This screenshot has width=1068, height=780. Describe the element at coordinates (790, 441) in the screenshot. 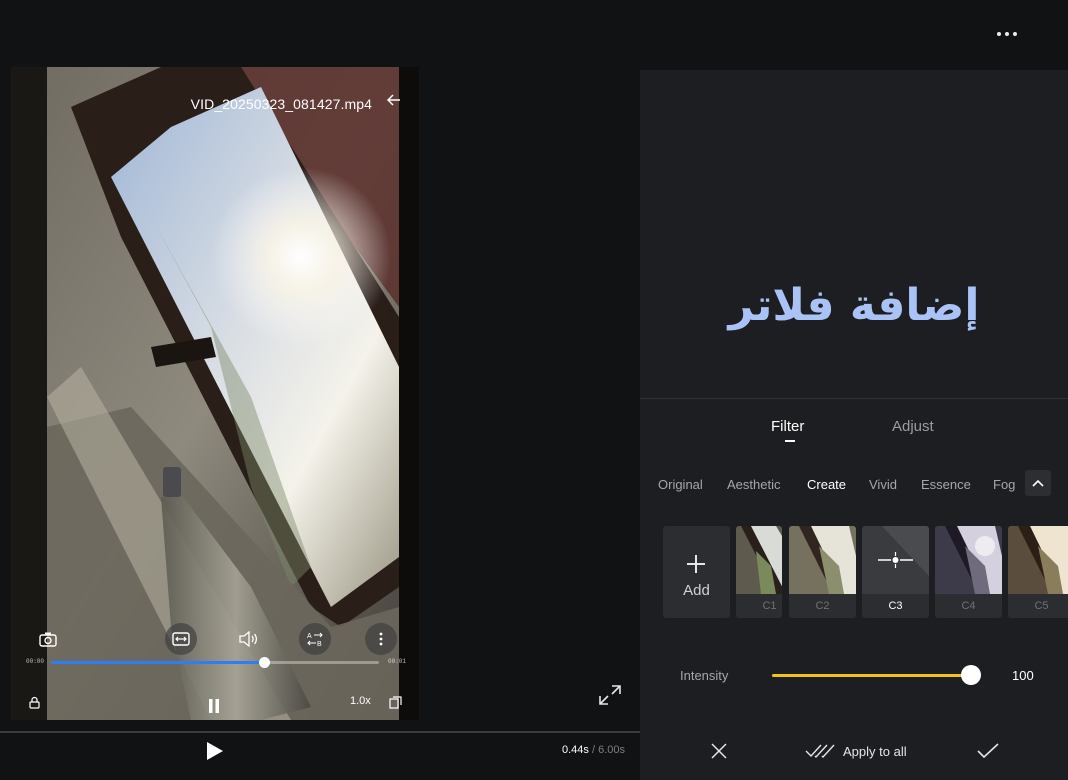

I see `active-tab-indicator` at that location.